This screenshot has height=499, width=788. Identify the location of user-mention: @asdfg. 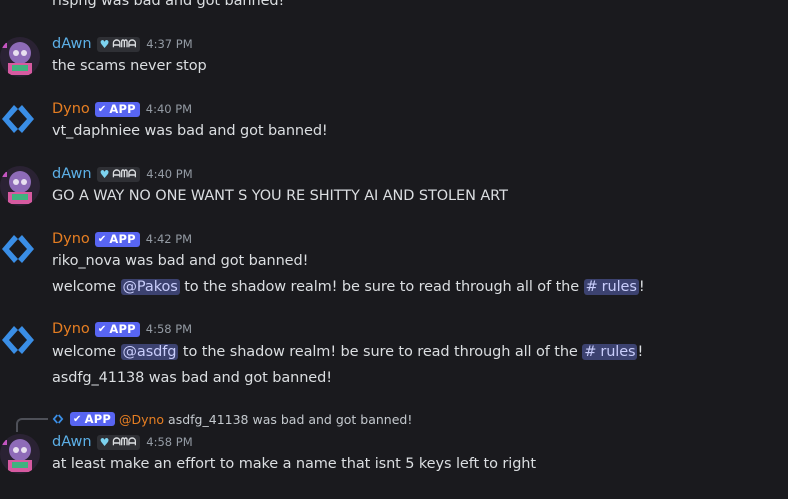
(149, 352).